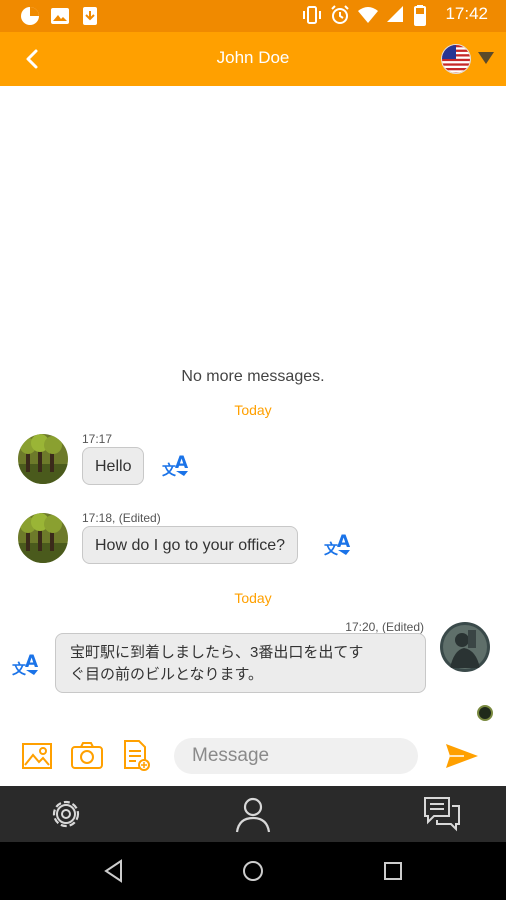 The width and height of the screenshot is (506, 900). Describe the element at coordinates (97, 439) in the screenshot. I see `message-time: 17:17` at that location.